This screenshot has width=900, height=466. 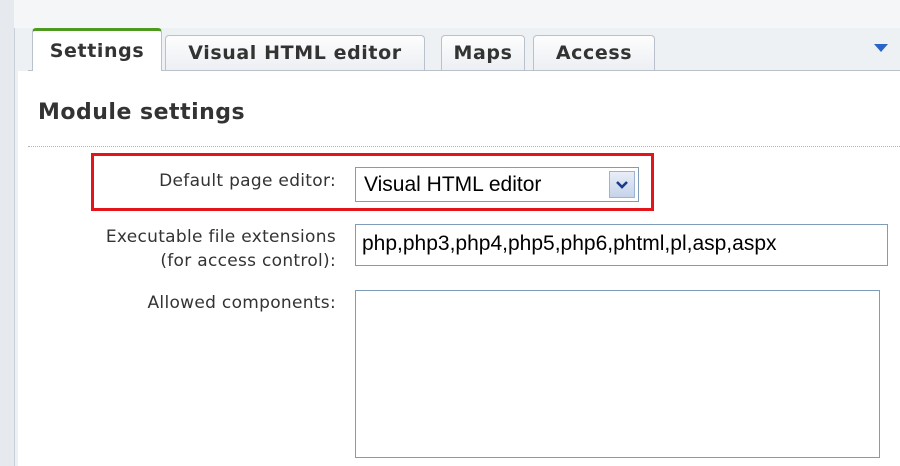 I want to click on tab-maps-label: Maps, so click(x=483, y=53).